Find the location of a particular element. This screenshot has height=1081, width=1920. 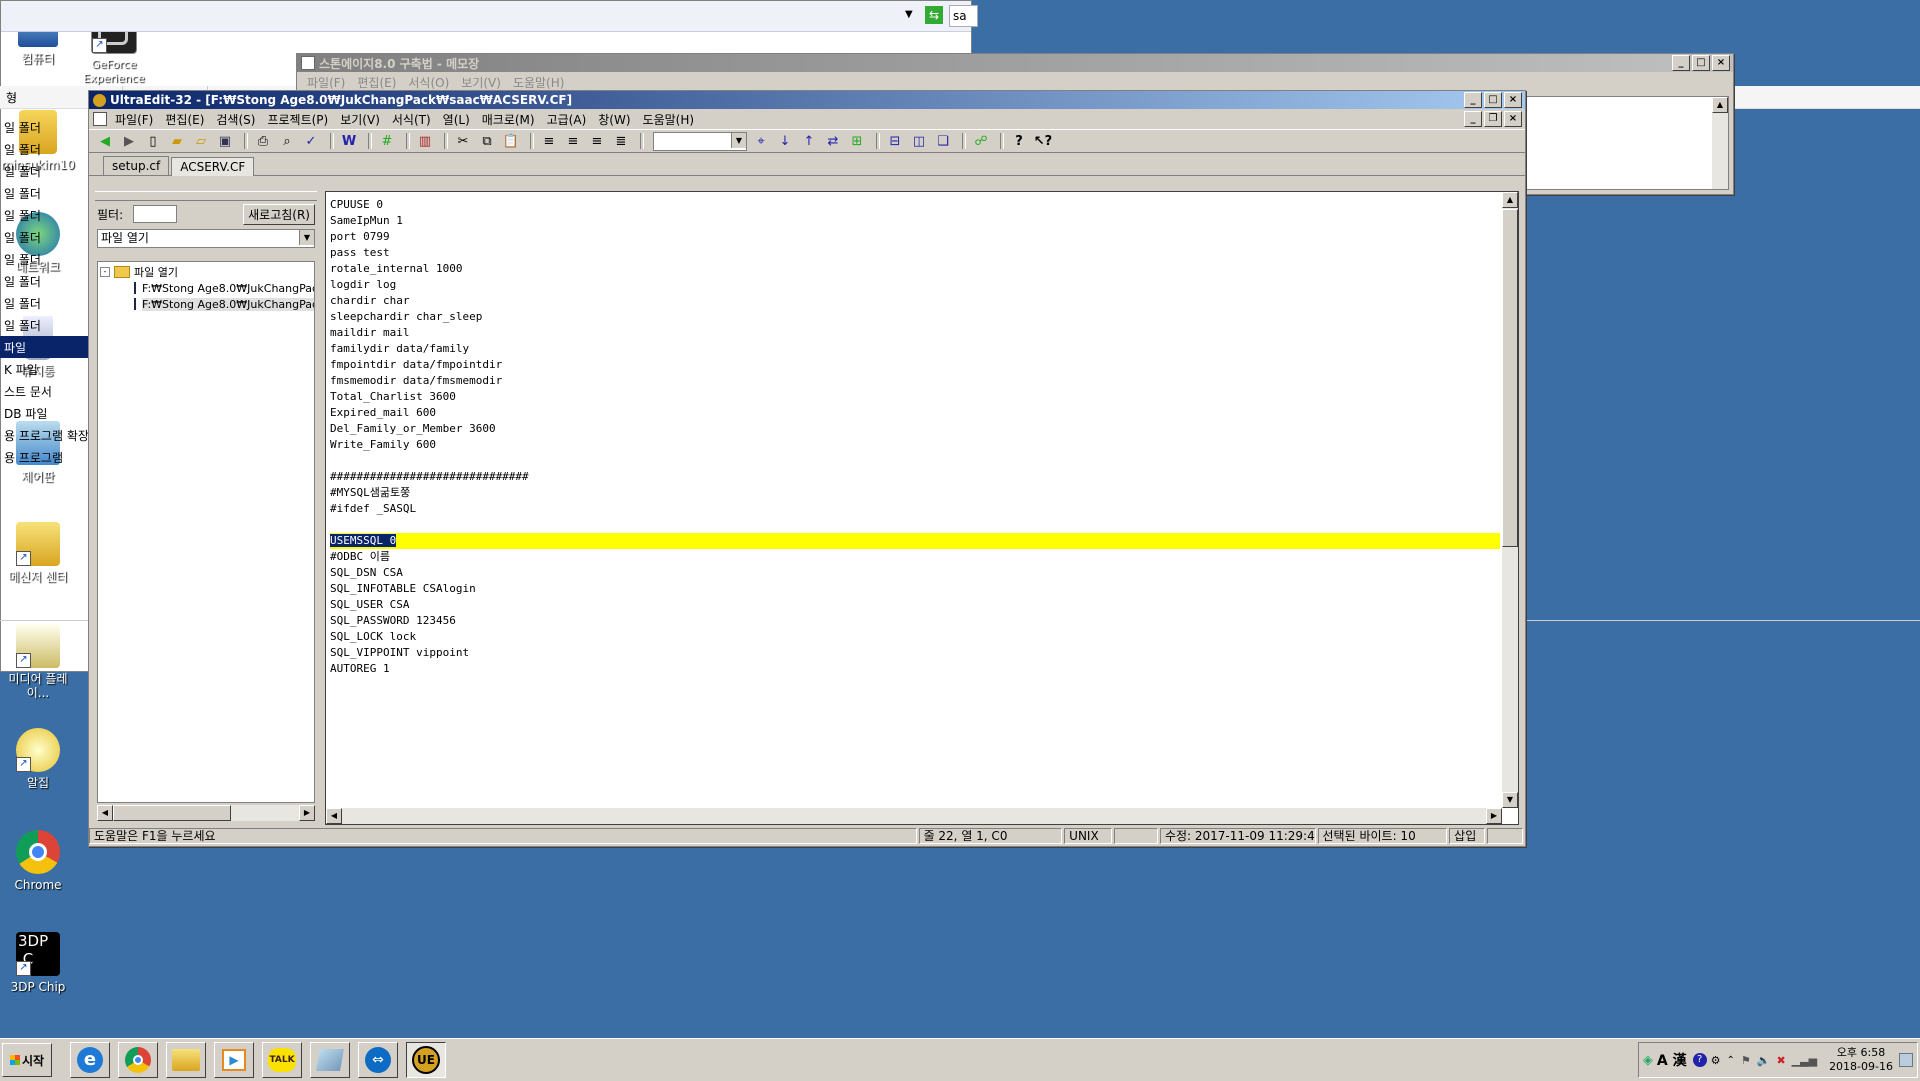

column-mode-icon: ▥ is located at coordinates (425, 141).